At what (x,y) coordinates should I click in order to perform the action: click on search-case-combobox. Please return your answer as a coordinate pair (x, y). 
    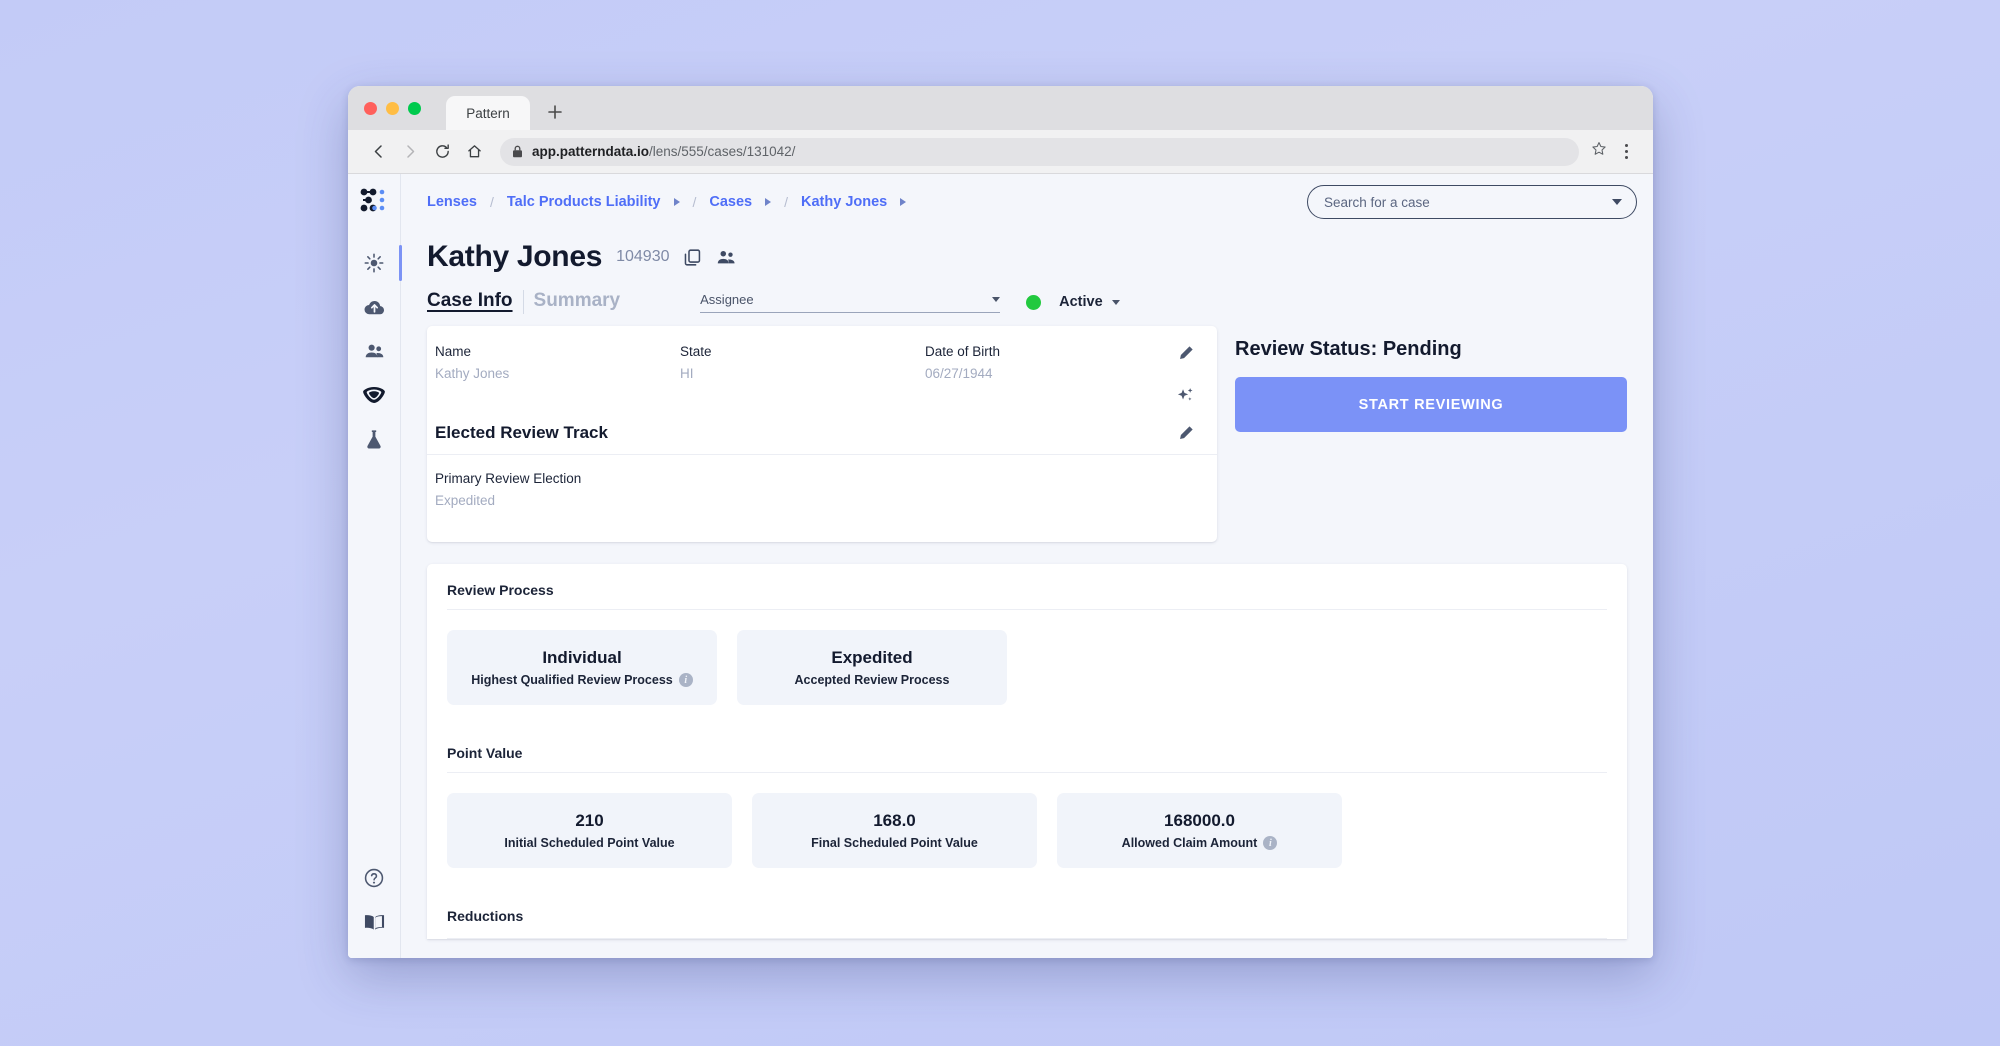
    Looking at the image, I should click on (1472, 202).